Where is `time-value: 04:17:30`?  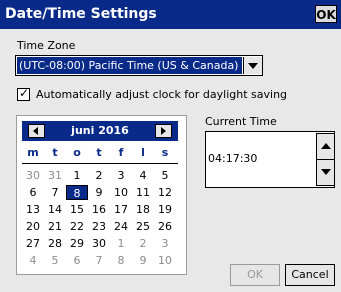
time-value: 04:17:30 is located at coordinates (232, 158).